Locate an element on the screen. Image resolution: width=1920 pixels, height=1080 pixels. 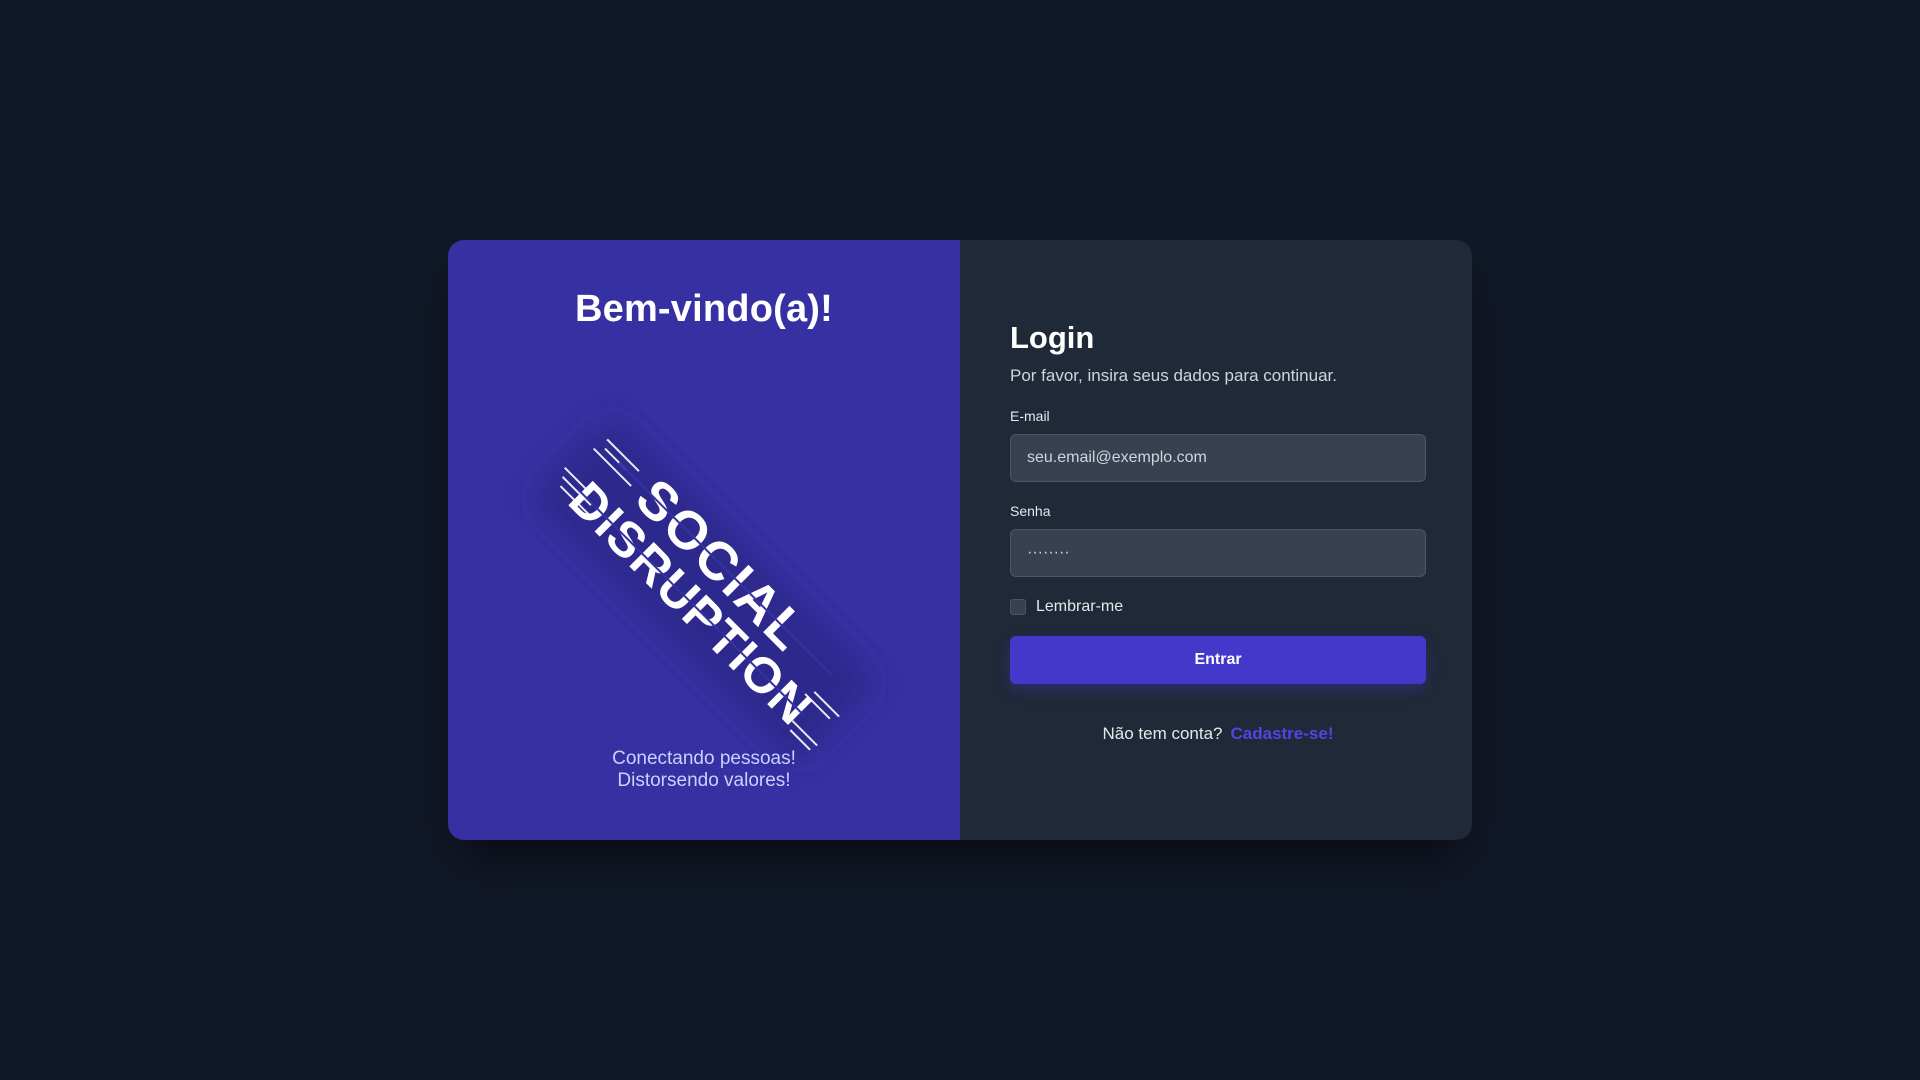
signup-link: Cadastre-se! is located at coordinates (1282, 733).